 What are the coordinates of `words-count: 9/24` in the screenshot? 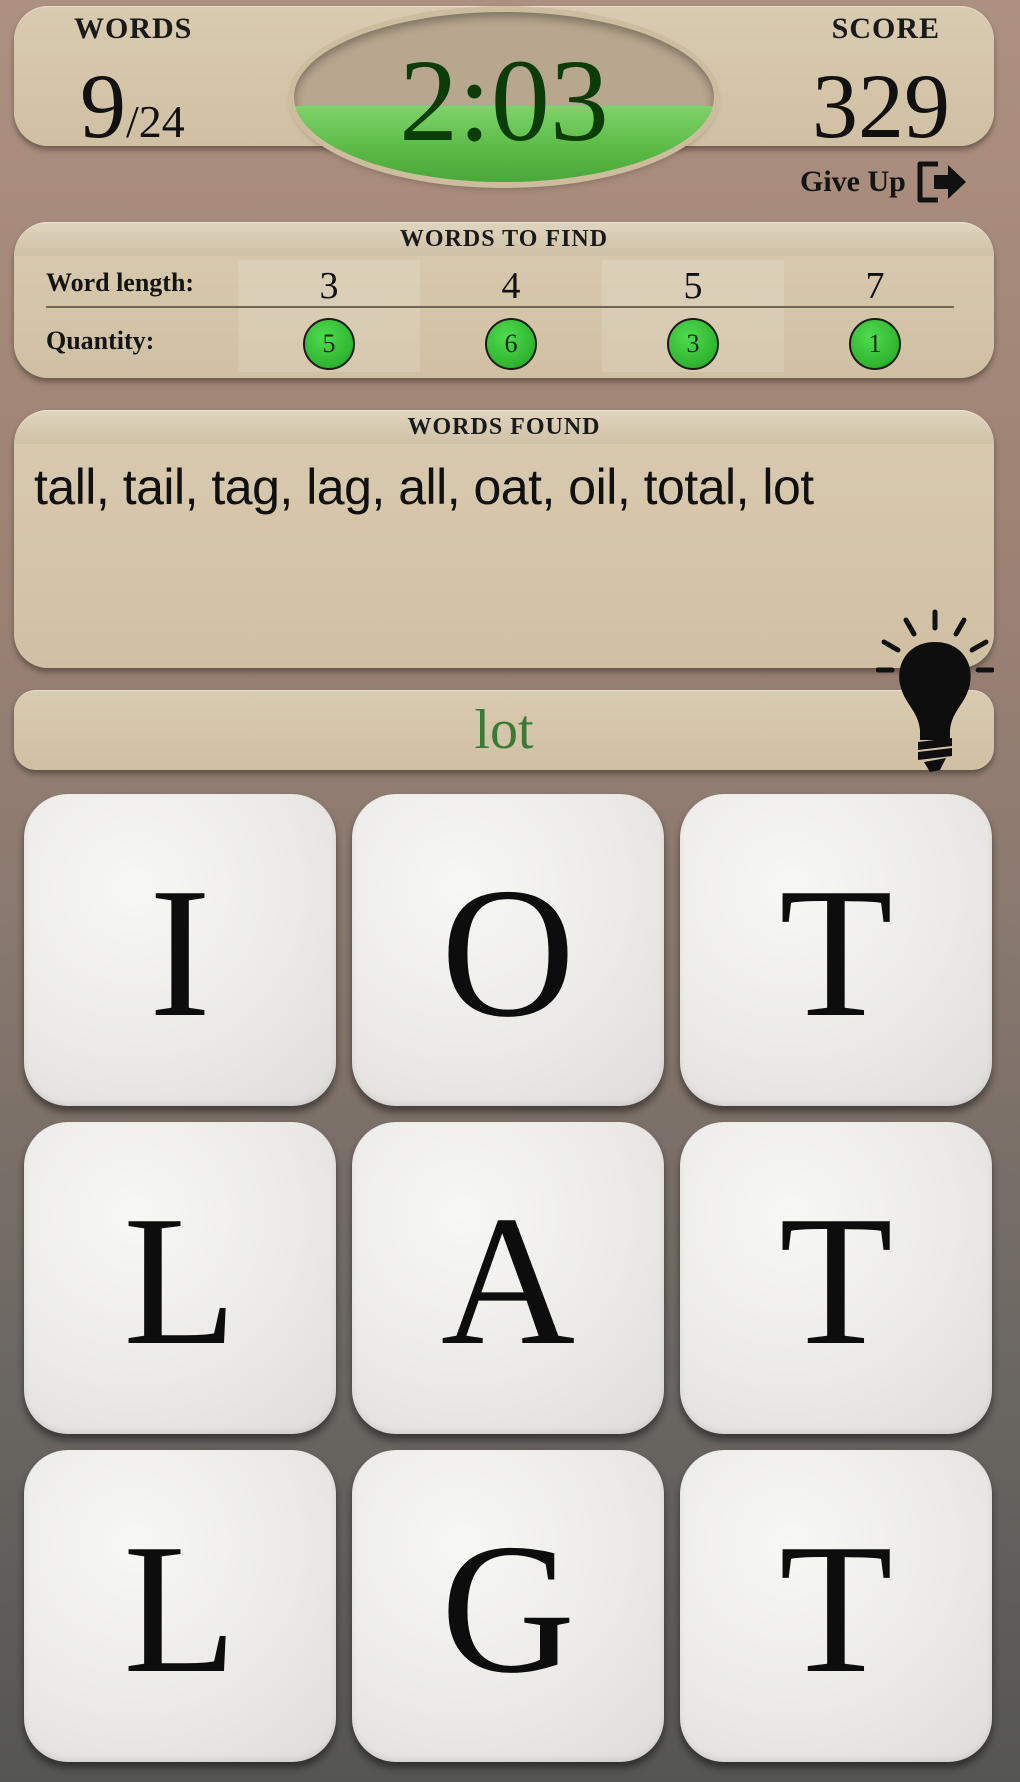 It's located at (132, 106).